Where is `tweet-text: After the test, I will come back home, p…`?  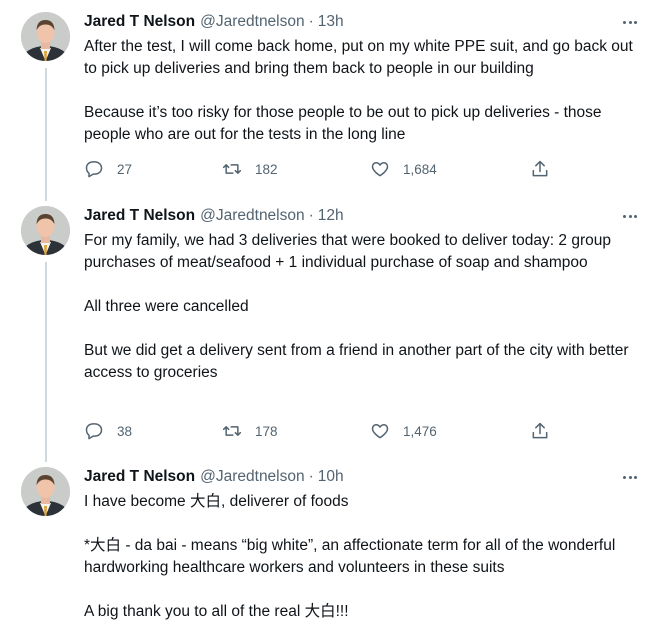 tweet-text: After the test, I will come back home, p… is located at coordinates (364, 91).